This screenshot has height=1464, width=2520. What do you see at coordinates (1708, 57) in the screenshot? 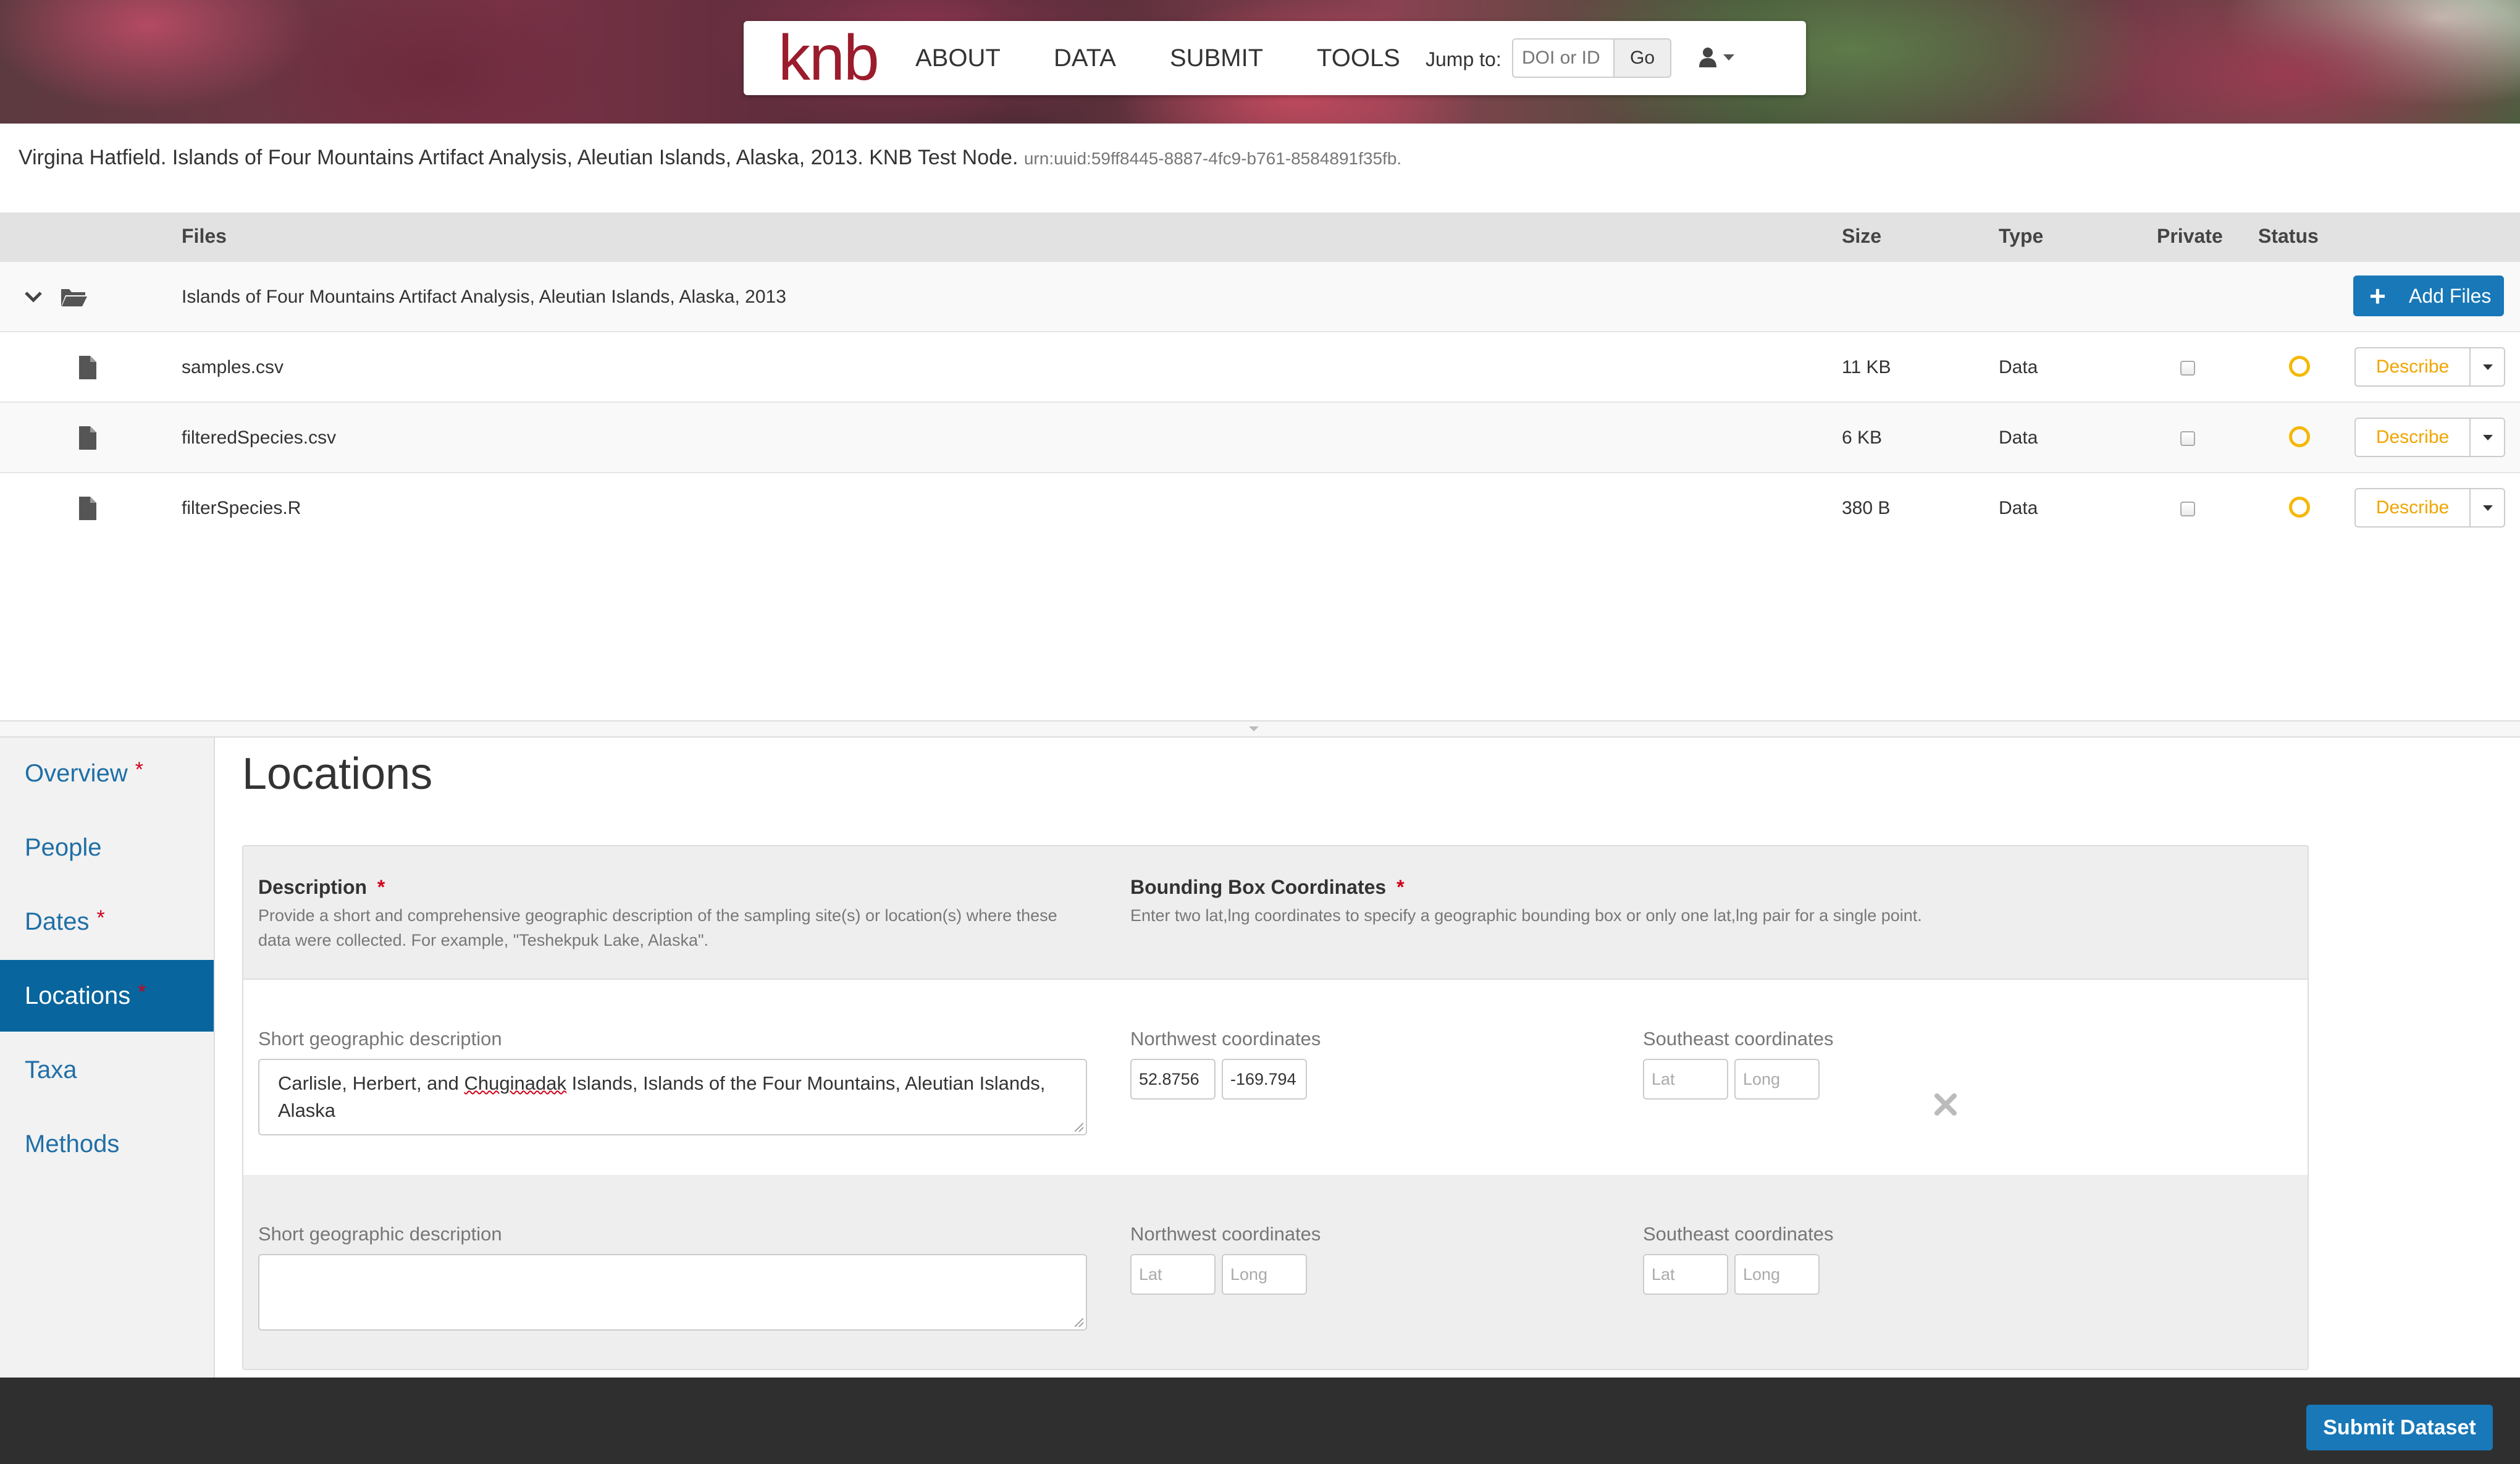
I see `user-icon` at bounding box center [1708, 57].